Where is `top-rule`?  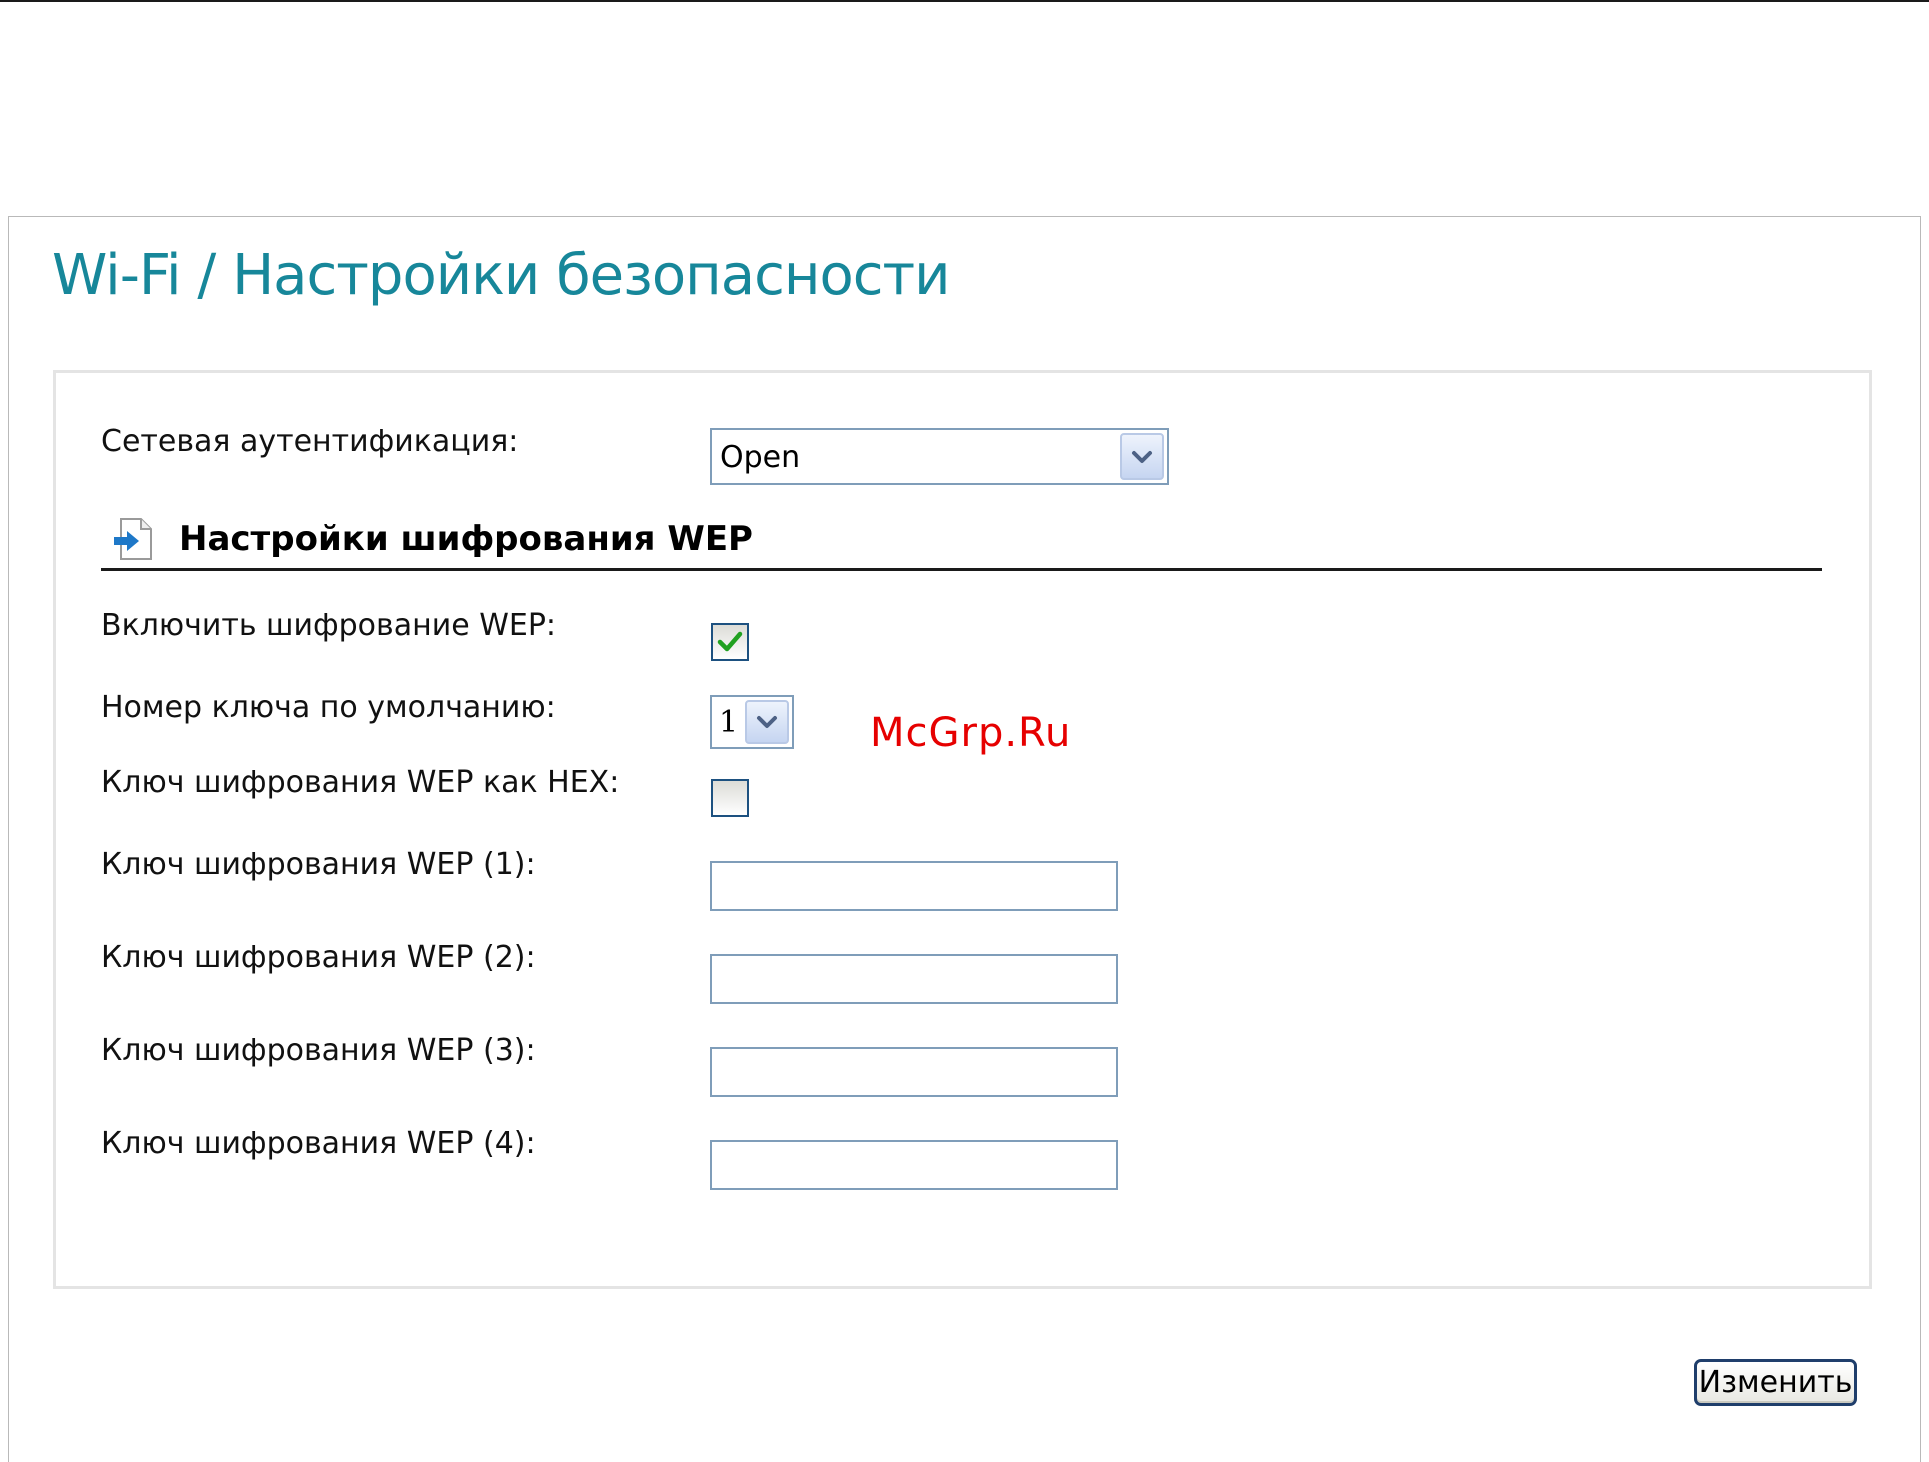 top-rule is located at coordinates (964, 1).